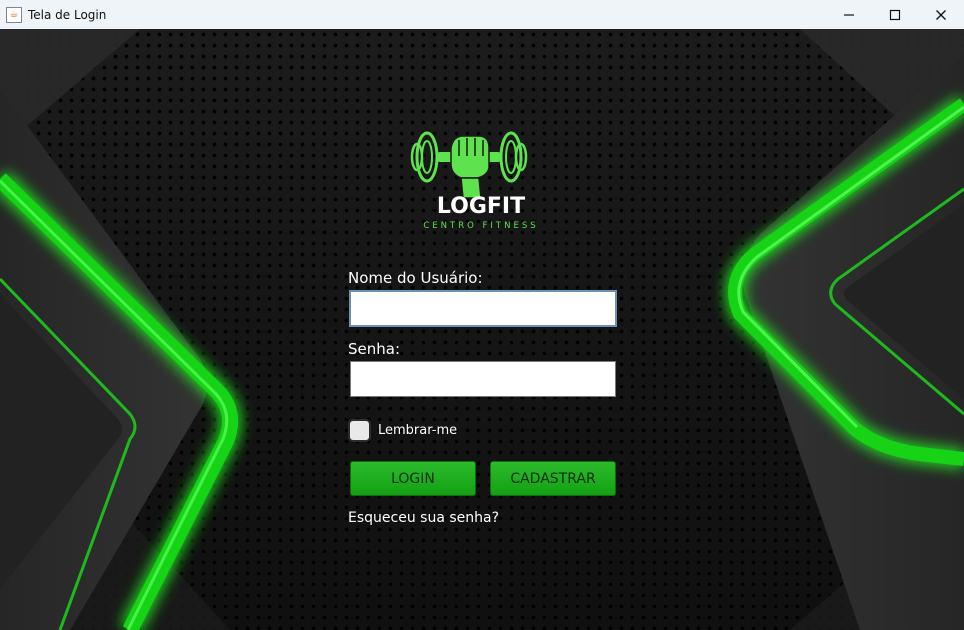 Image resolution: width=964 pixels, height=630 pixels. I want to click on close-icon, so click(941, 14).